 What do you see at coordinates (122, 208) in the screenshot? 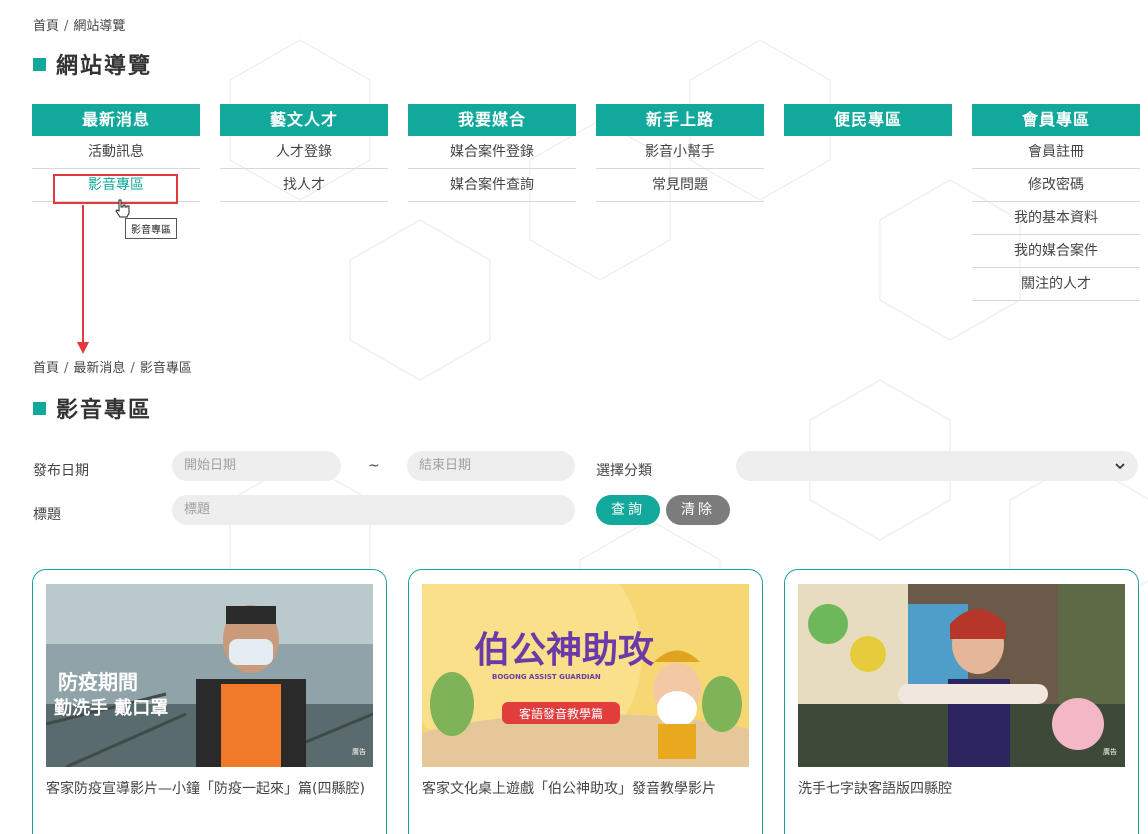
I see `hand-pointer-icon` at bounding box center [122, 208].